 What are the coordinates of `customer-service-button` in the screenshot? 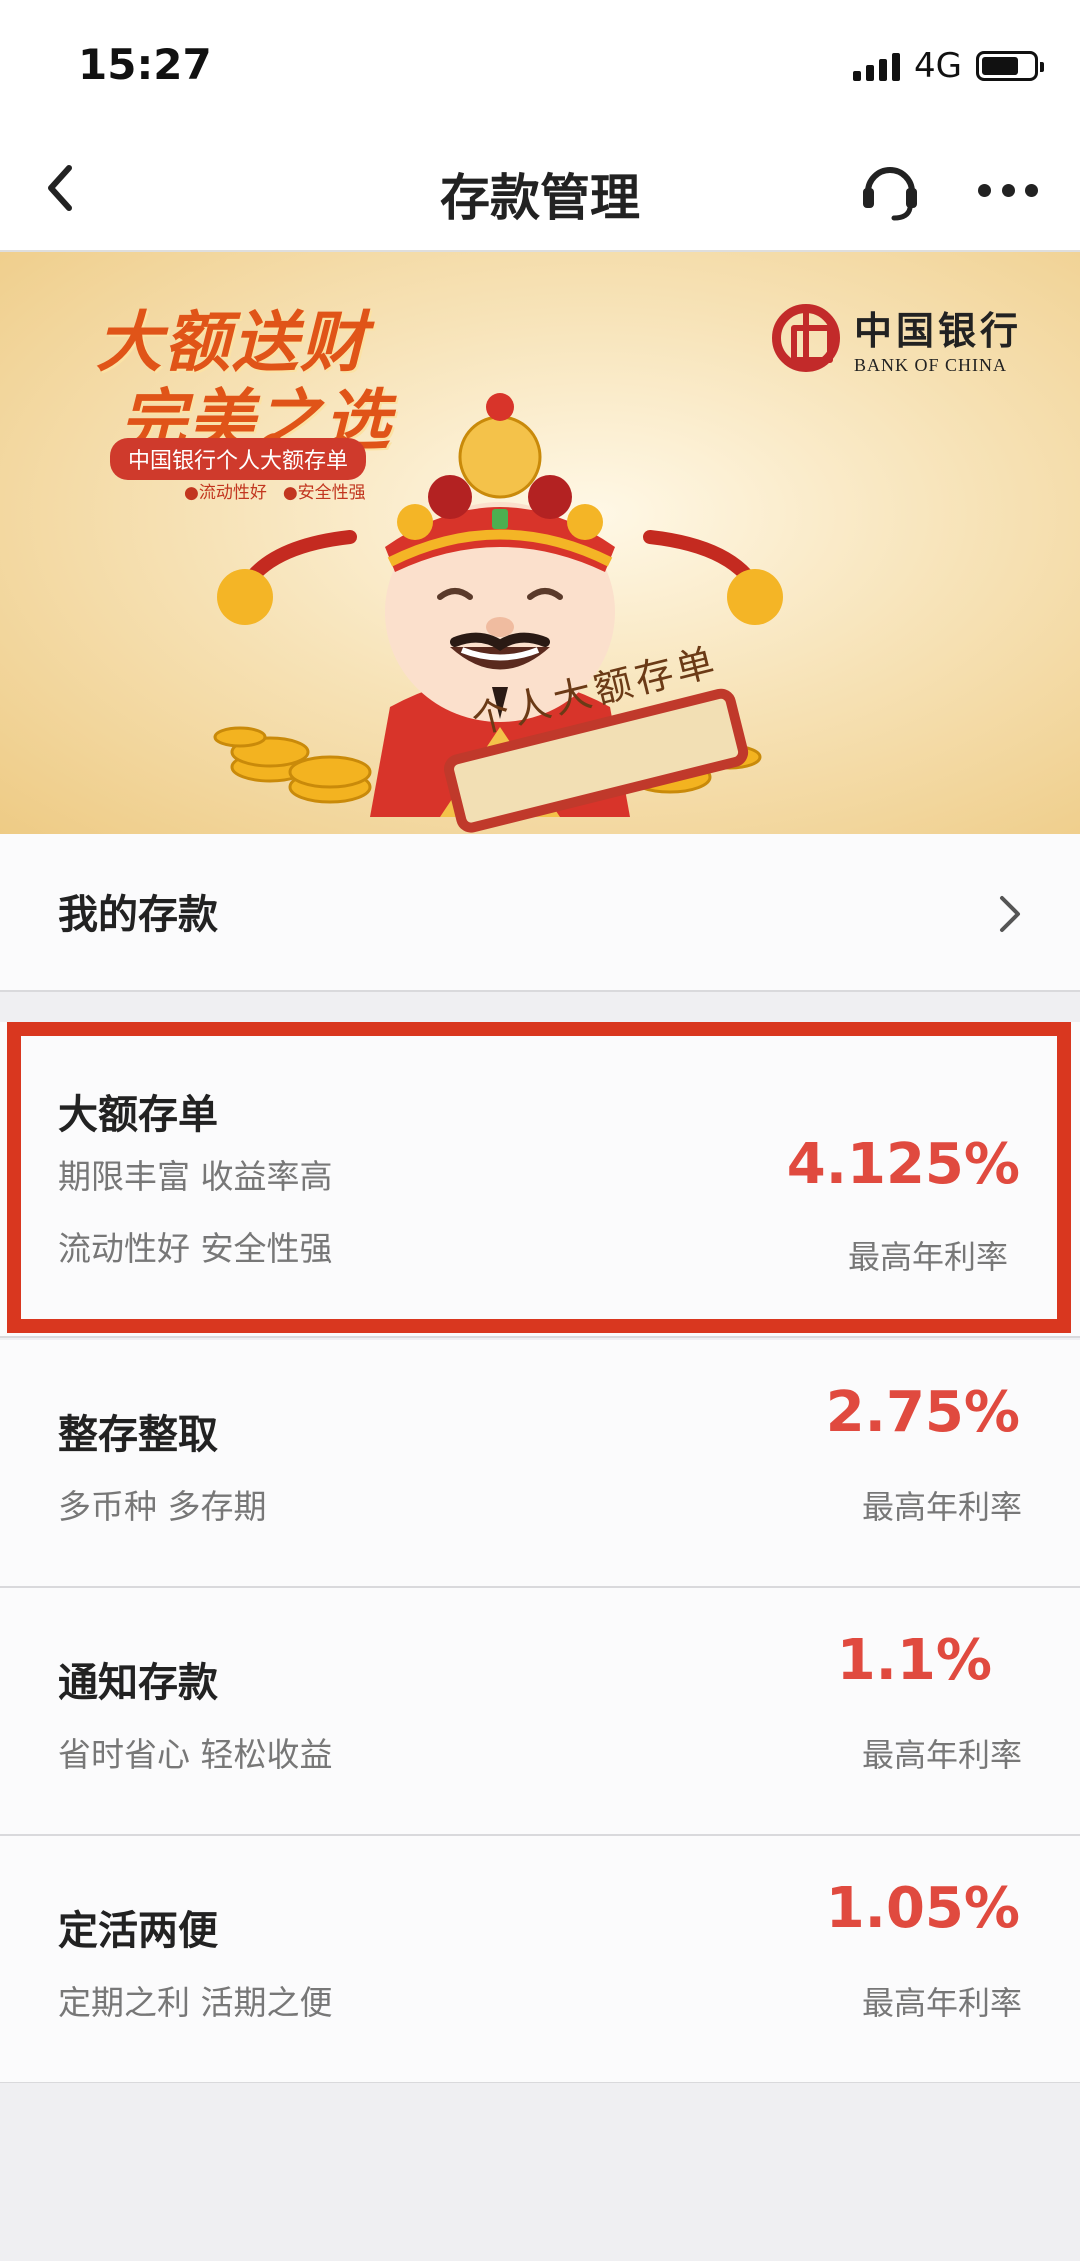 It's located at (890, 190).